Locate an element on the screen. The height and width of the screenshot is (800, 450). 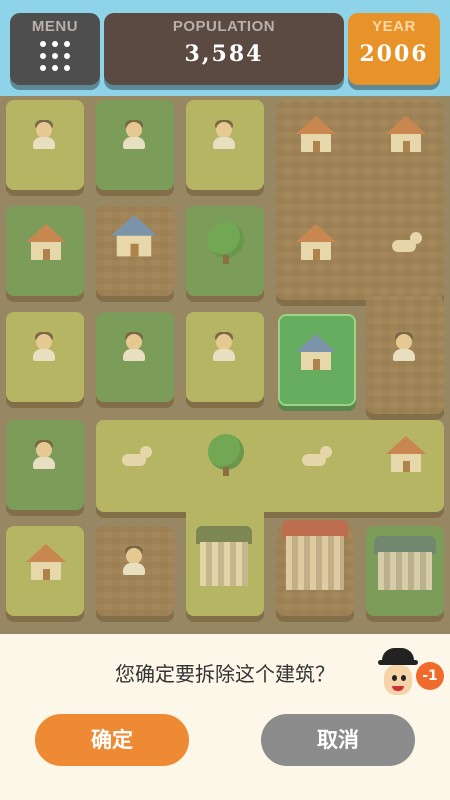
menu-label: MENU is located at coordinates (55, 26).